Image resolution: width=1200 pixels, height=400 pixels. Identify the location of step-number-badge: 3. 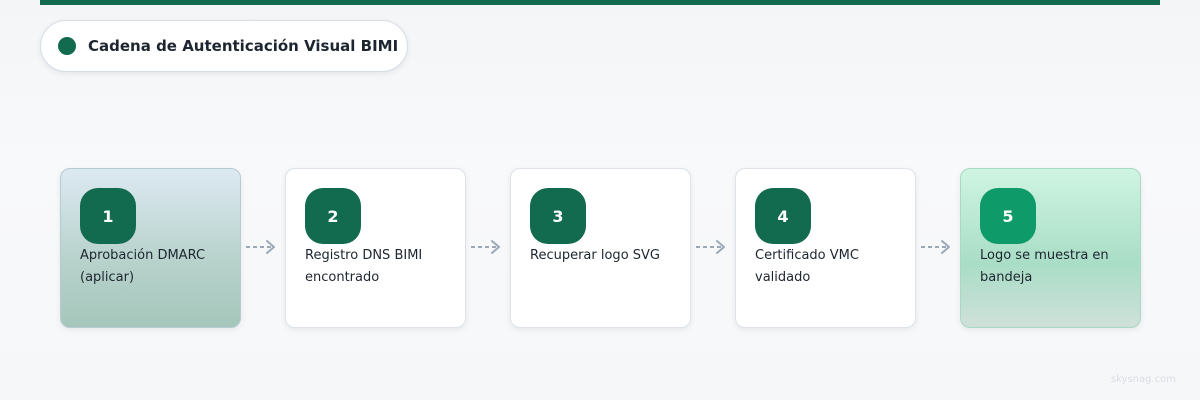
(558, 216).